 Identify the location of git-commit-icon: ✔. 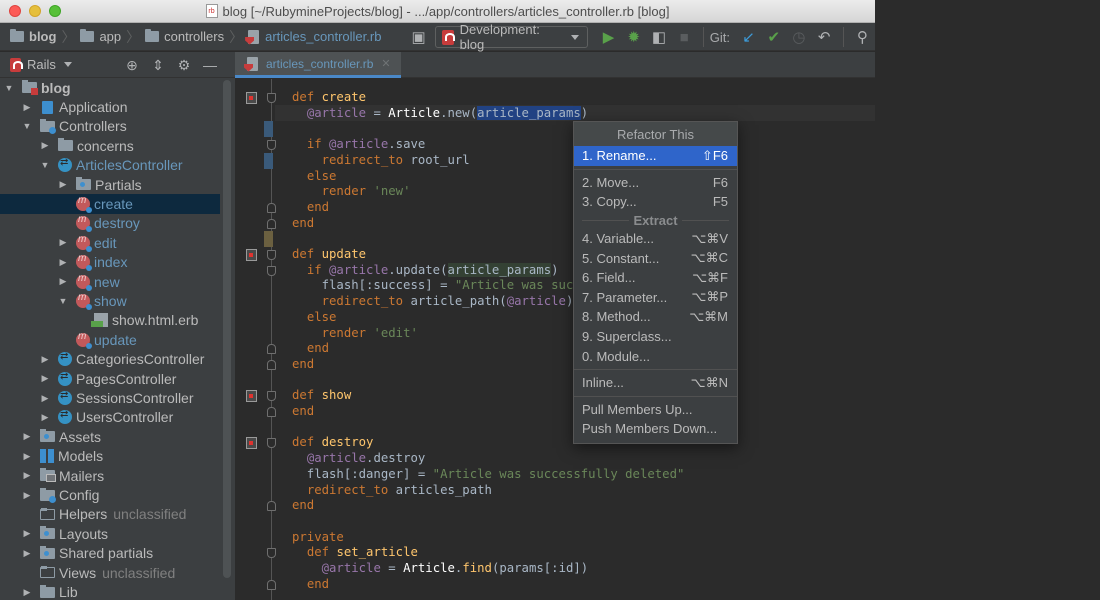
(773, 37).